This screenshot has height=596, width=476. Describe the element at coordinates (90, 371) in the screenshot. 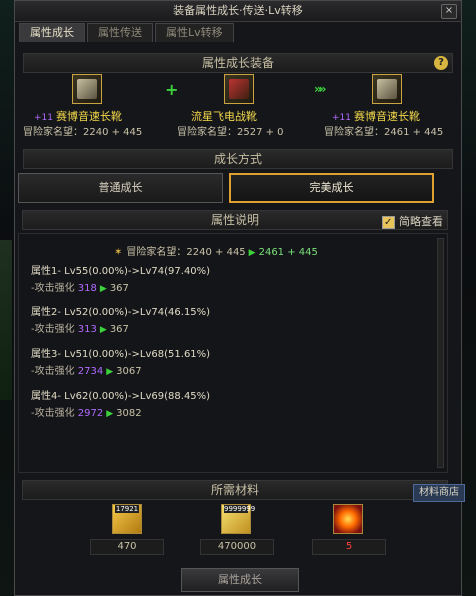

I see `attribute-old-value: 2734` at that location.